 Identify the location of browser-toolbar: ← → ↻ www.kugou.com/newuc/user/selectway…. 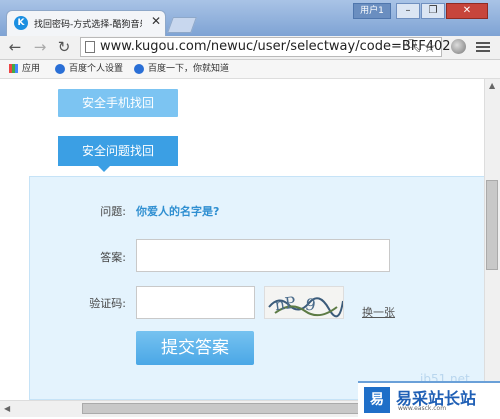
(250, 48).